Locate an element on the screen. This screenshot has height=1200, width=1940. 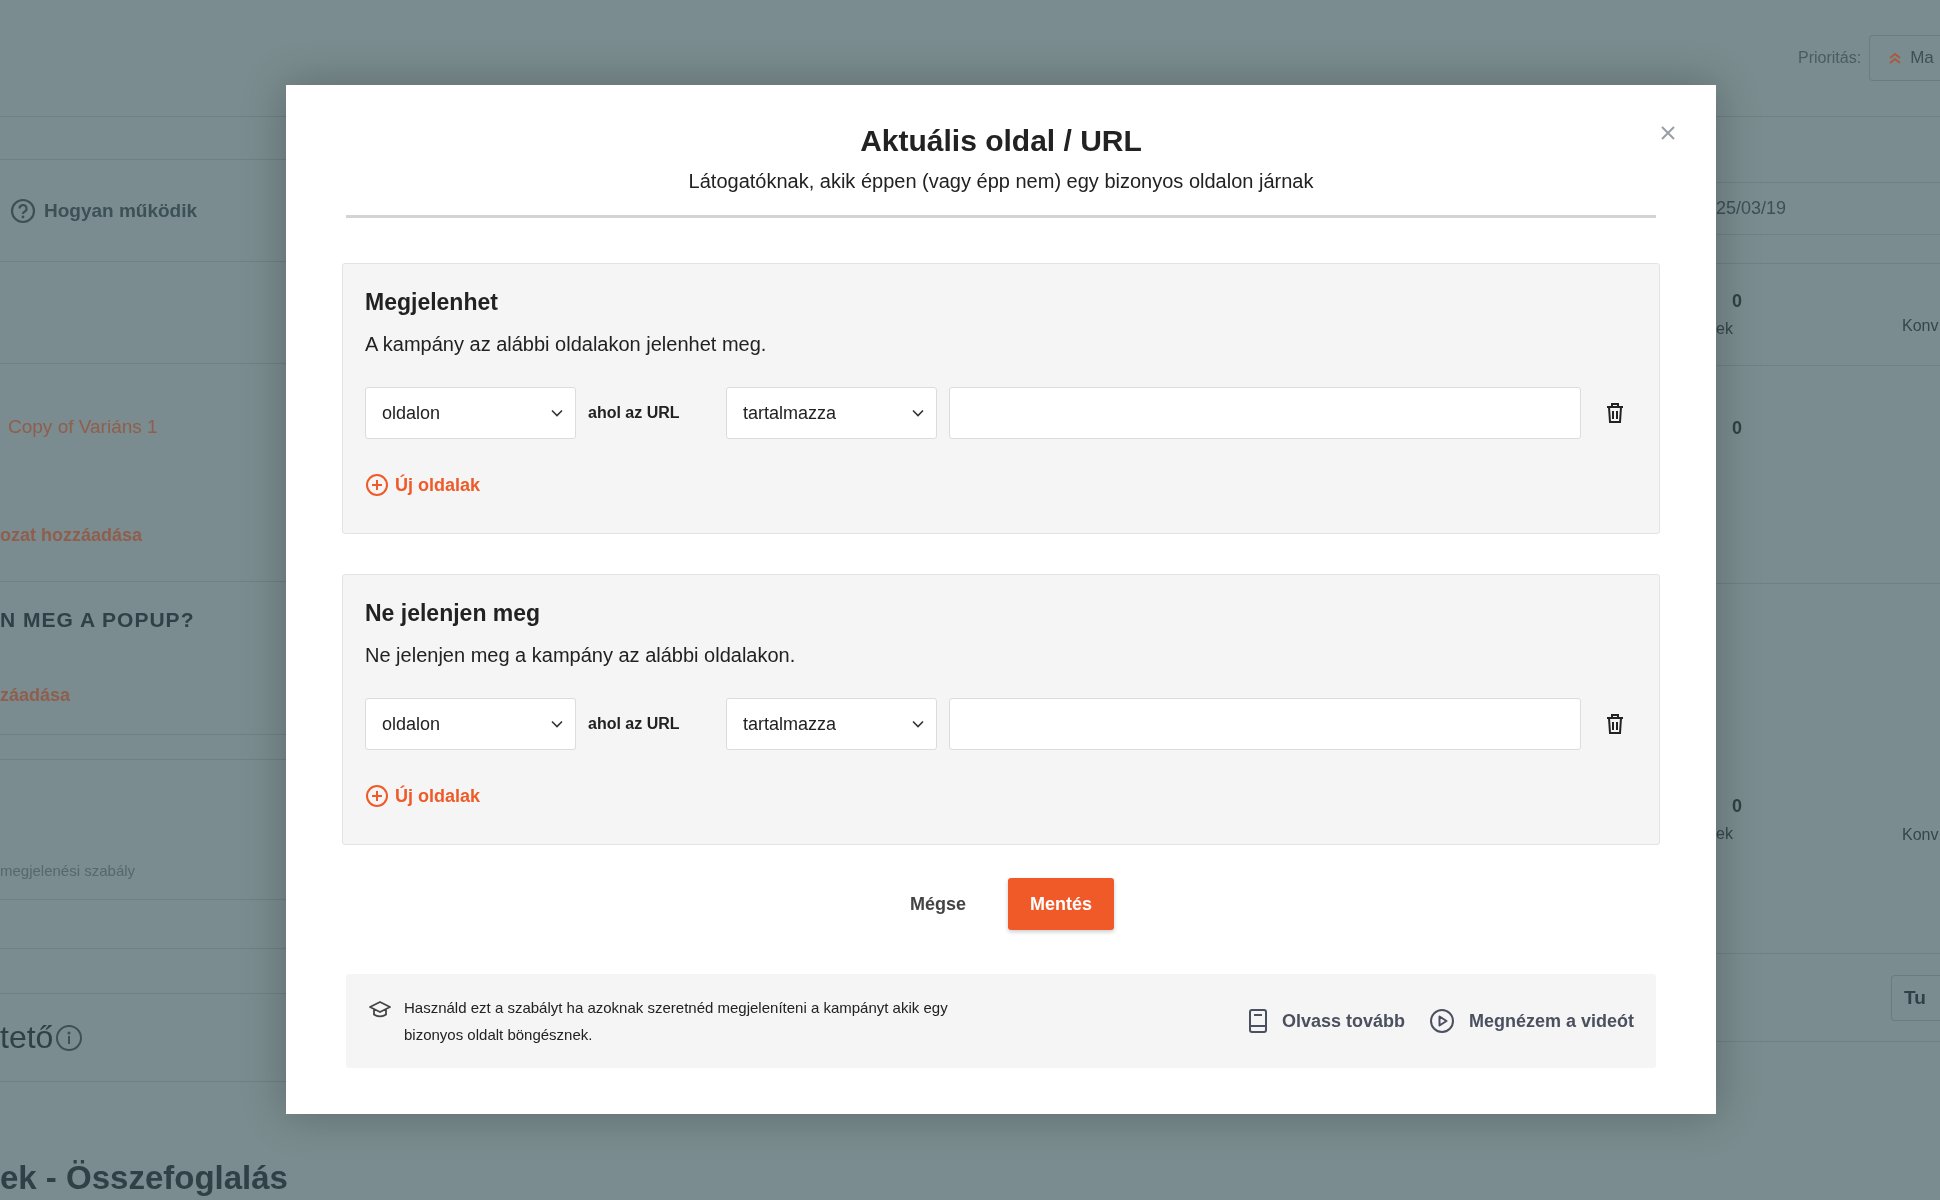
book-icon is located at coordinates (1257, 1021).